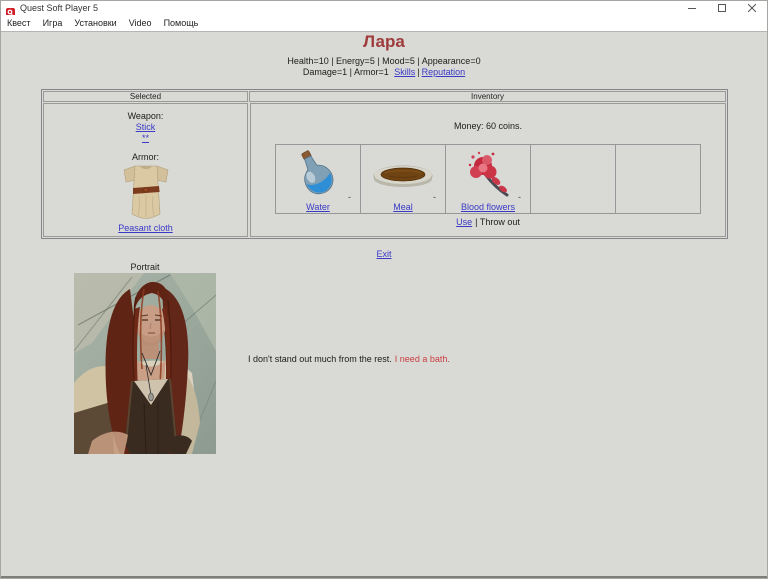  I want to click on exit-row: Exit, so click(384, 254).